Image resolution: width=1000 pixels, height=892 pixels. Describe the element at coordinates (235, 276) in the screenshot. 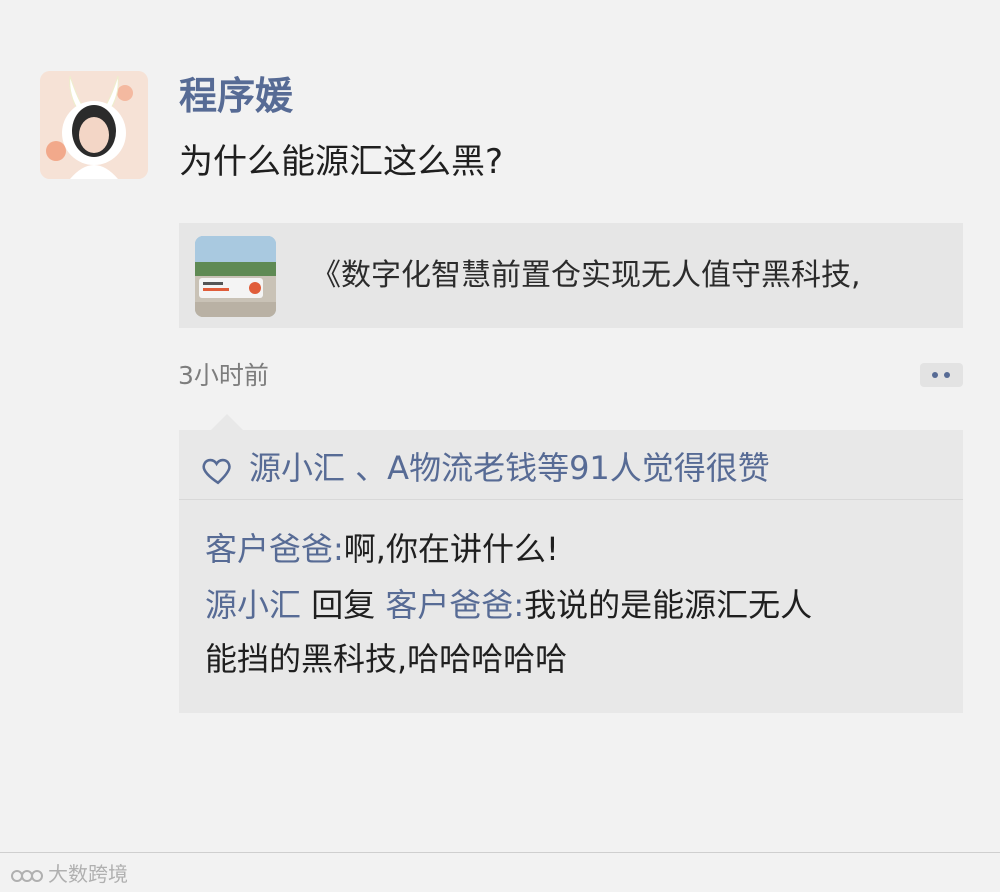

I see `link-thumbnail` at that location.